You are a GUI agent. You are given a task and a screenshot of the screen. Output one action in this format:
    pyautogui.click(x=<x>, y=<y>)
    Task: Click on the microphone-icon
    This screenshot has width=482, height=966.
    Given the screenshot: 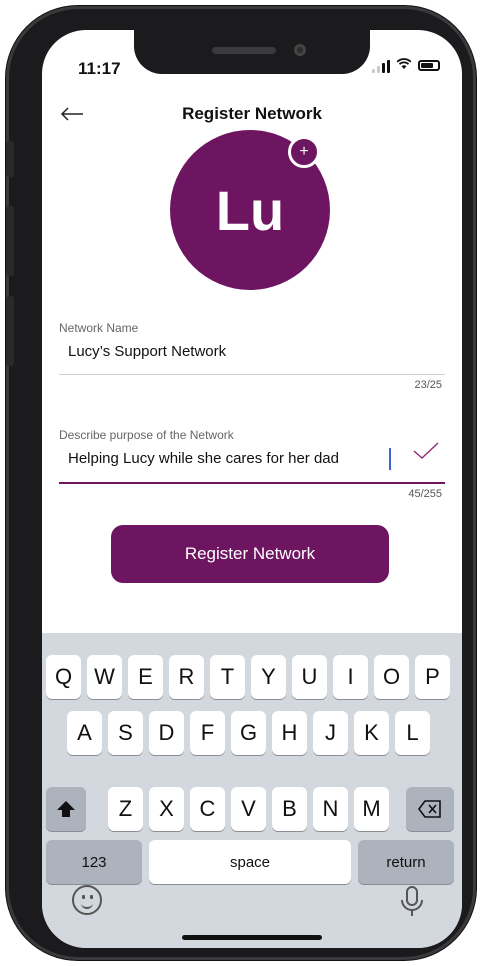 What is the action you would take?
    pyautogui.click(x=412, y=902)
    